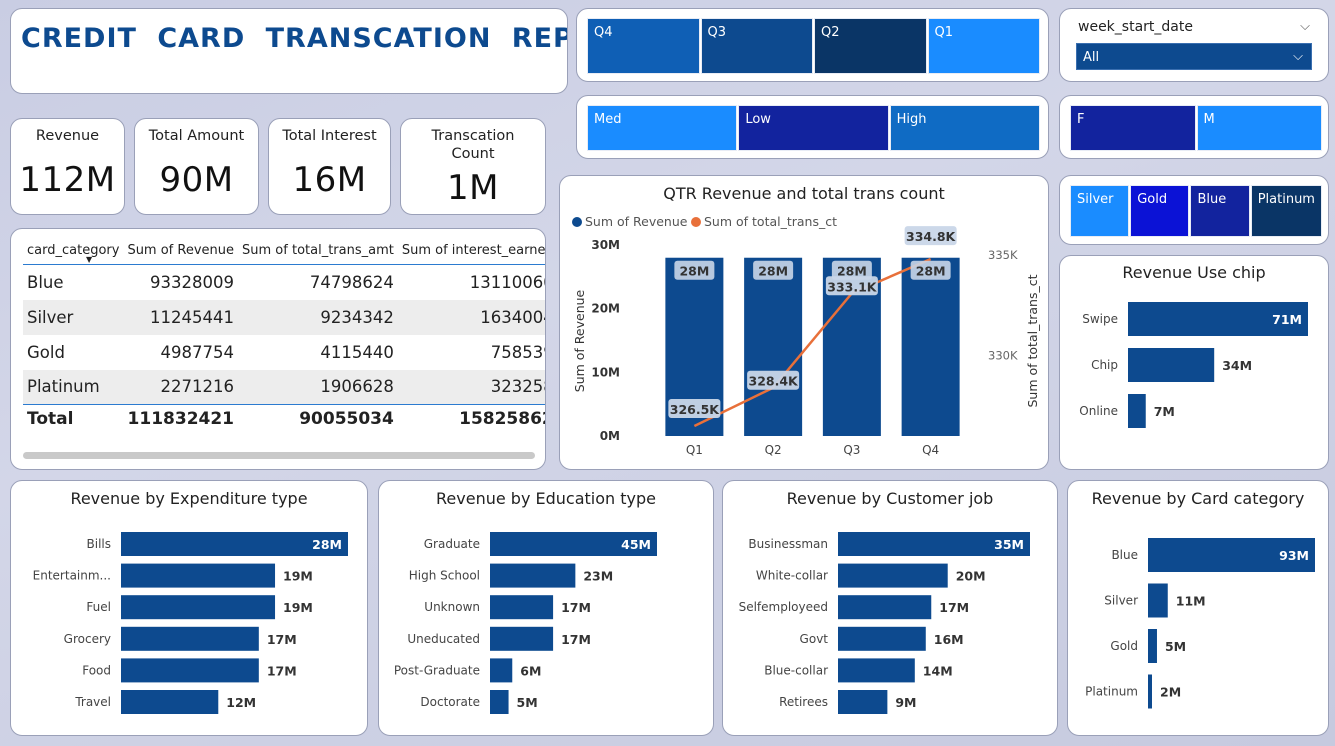  Describe the element at coordinates (598, 576) in the screenshot. I see `data-label: 23M` at that location.